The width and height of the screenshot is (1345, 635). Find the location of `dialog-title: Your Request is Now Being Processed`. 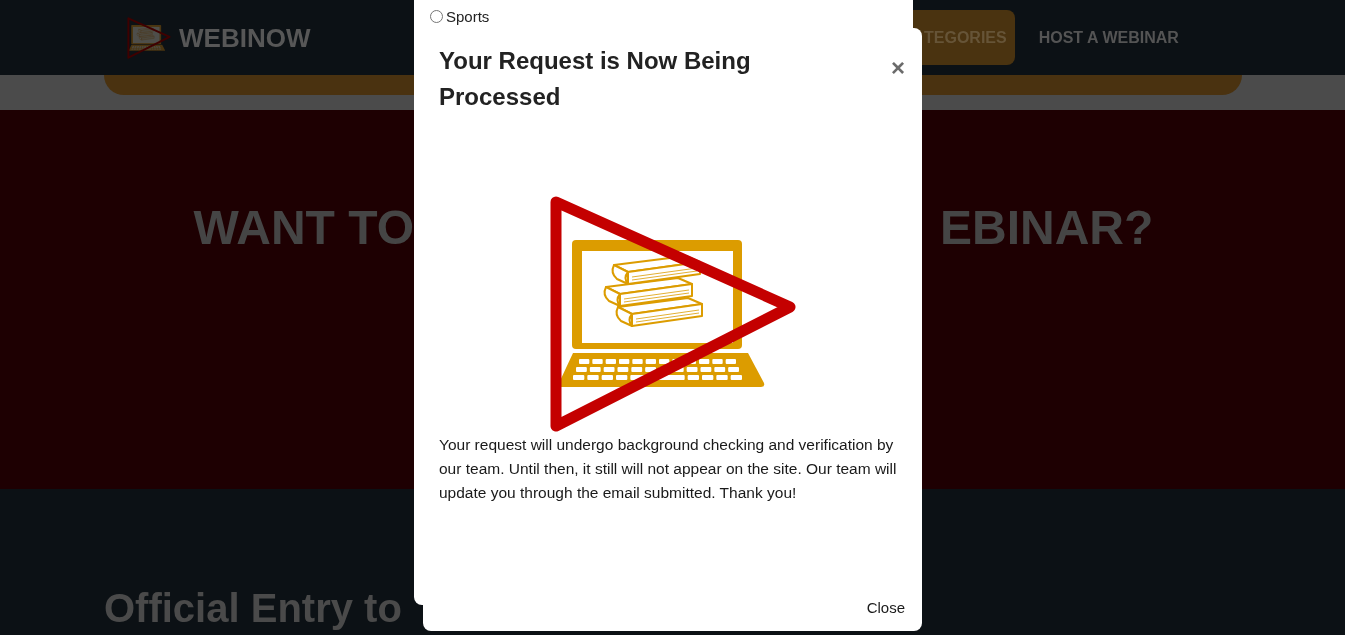

dialog-title: Your Request is Now Being Processed is located at coordinates (595, 79).